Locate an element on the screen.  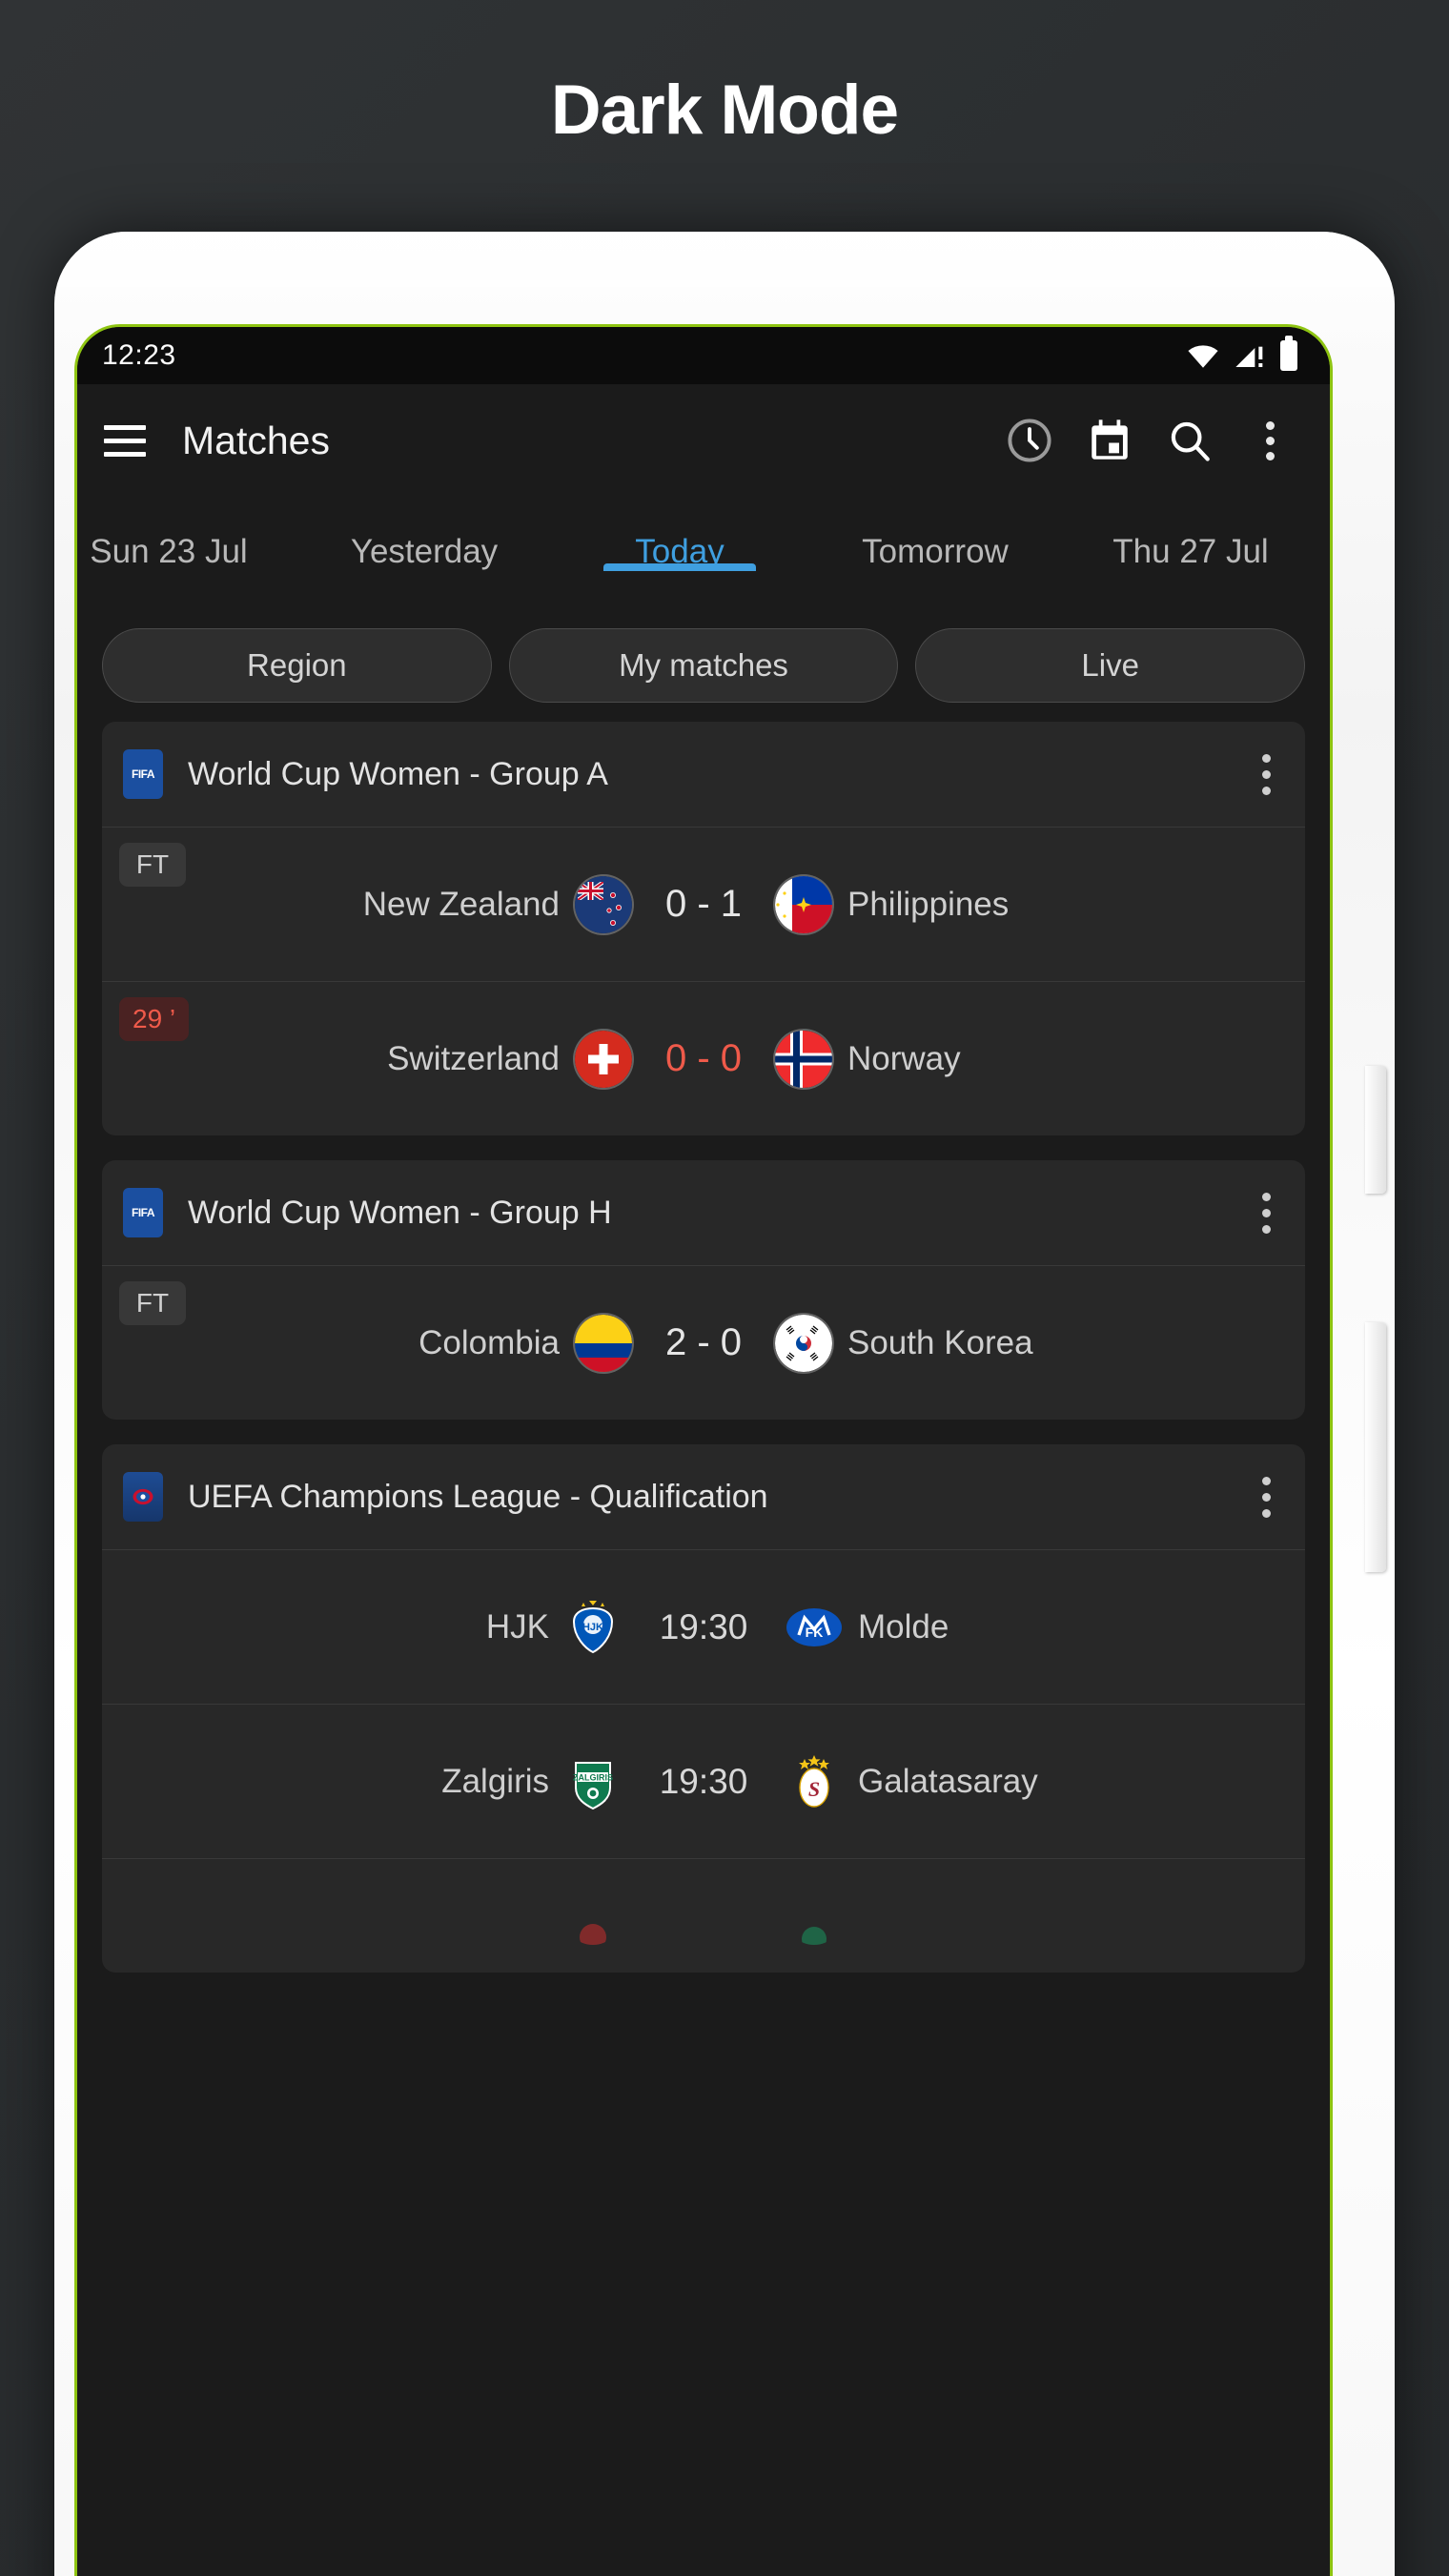
svg-text: FK is located at coordinates (815, 1632).